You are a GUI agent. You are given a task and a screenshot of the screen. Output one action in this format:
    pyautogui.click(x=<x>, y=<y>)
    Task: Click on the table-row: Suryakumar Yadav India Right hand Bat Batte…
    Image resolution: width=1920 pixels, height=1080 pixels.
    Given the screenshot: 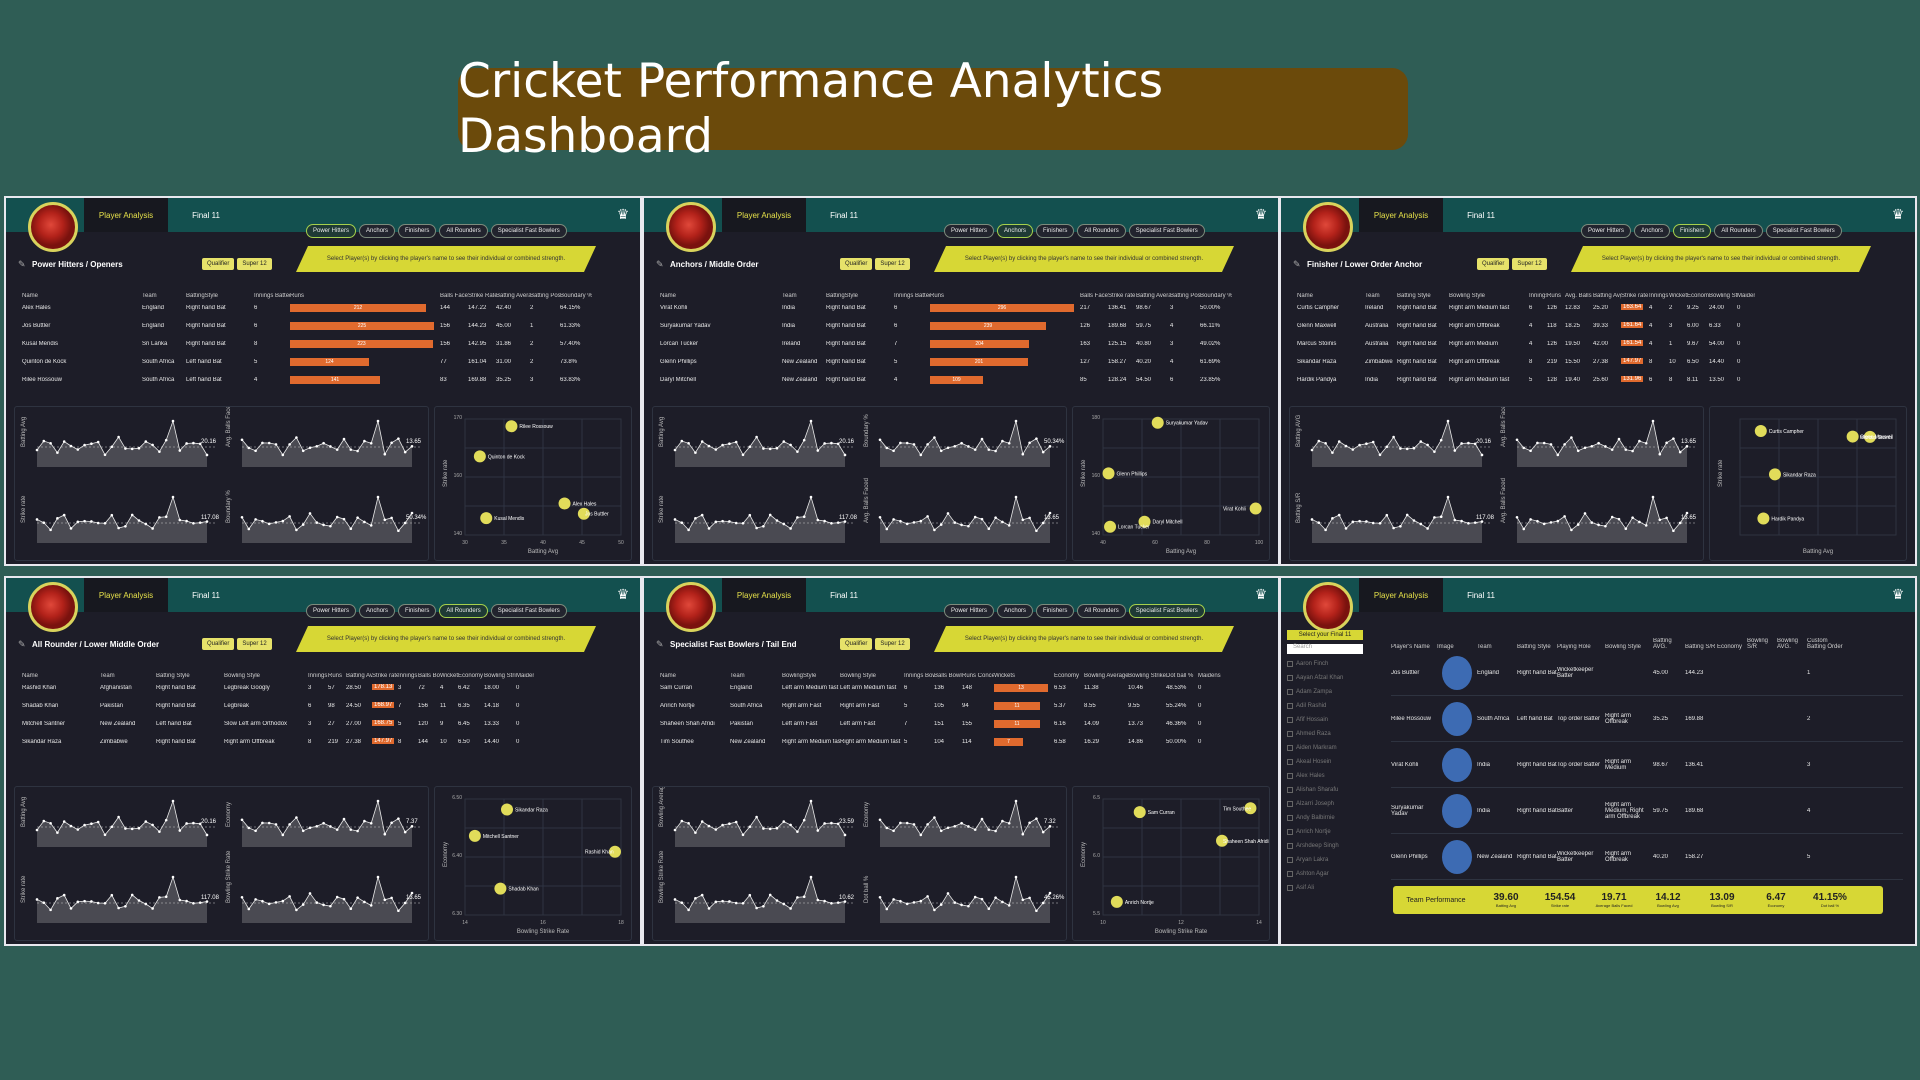 What is the action you would take?
    pyautogui.click(x=1647, y=811)
    